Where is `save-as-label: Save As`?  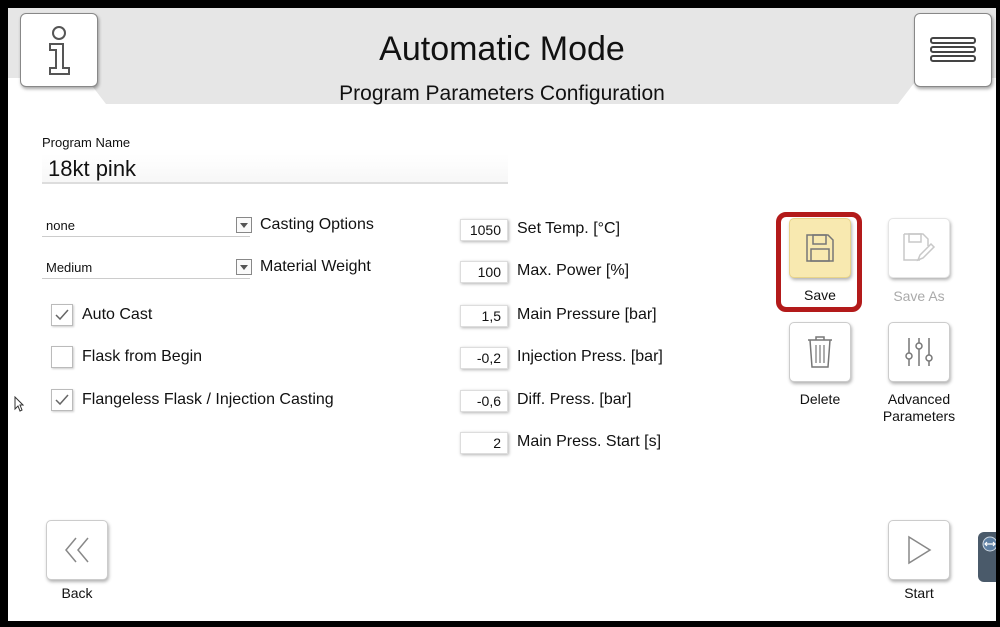 save-as-label: Save As is located at coordinates (919, 296).